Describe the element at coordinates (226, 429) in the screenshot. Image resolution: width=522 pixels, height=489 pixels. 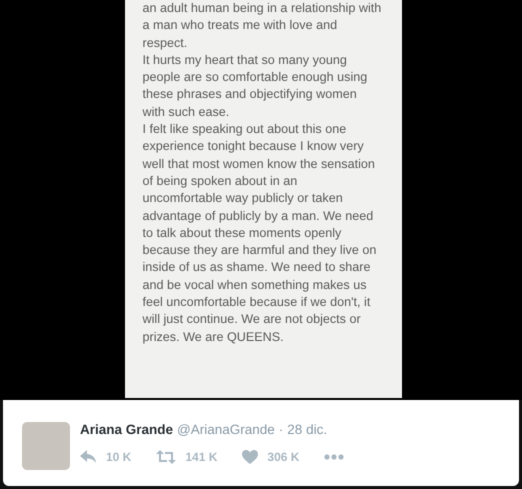
I see `author-handle: @ArianaGrande` at that location.